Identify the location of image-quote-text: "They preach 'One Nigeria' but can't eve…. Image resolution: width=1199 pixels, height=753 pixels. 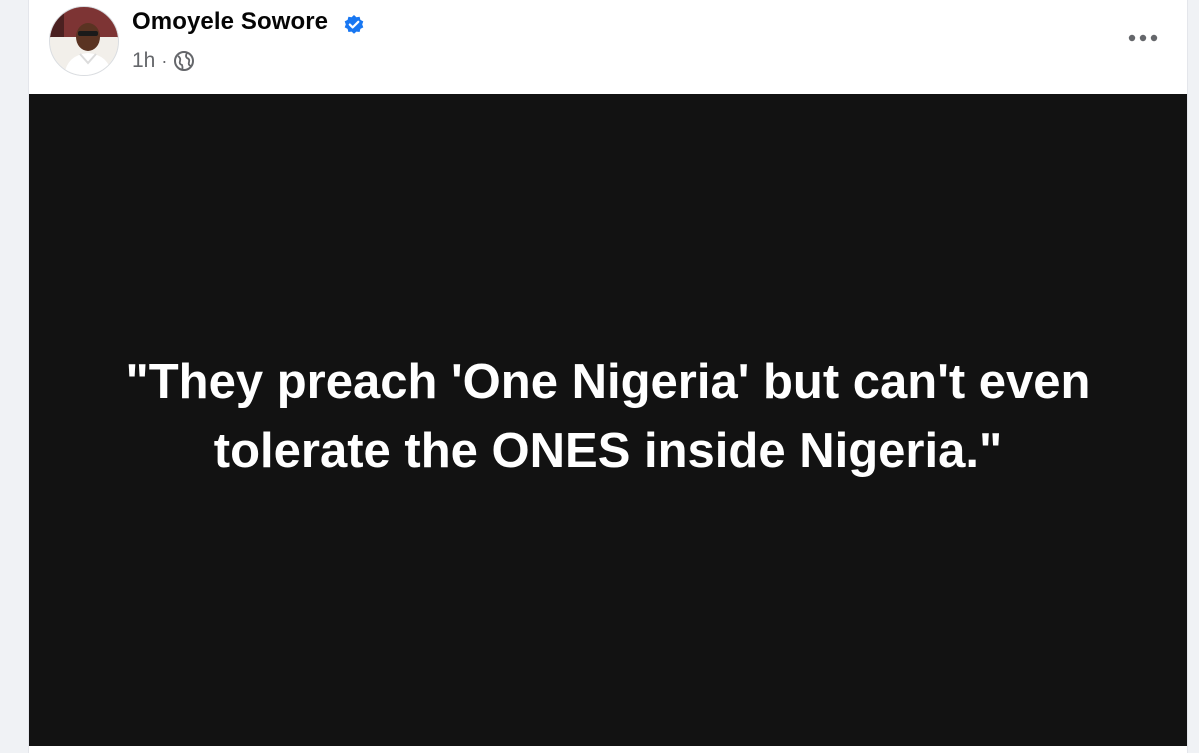
(608, 416).